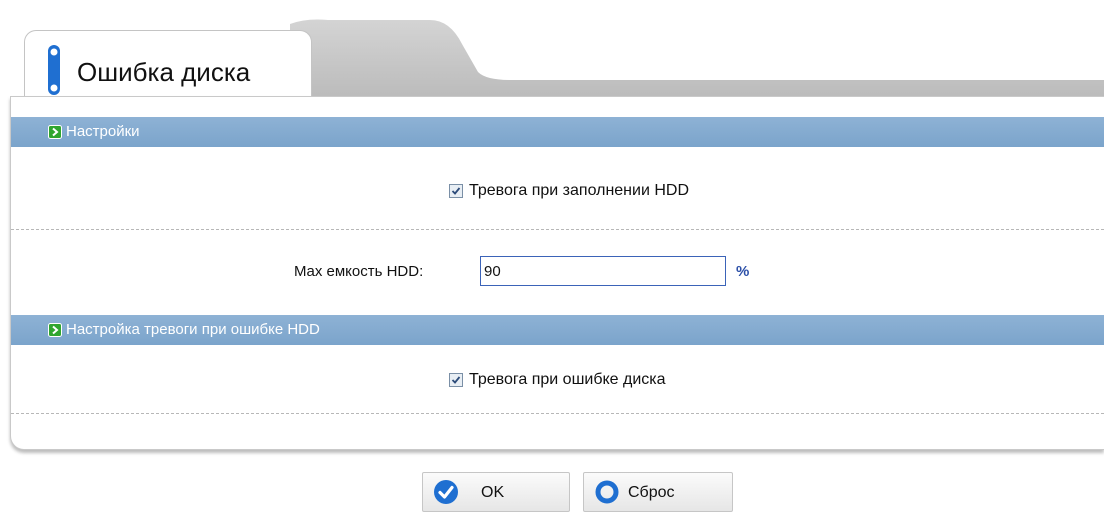  What do you see at coordinates (164, 72) in the screenshot?
I see `tab-title: Ошибка диска` at bounding box center [164, 72].